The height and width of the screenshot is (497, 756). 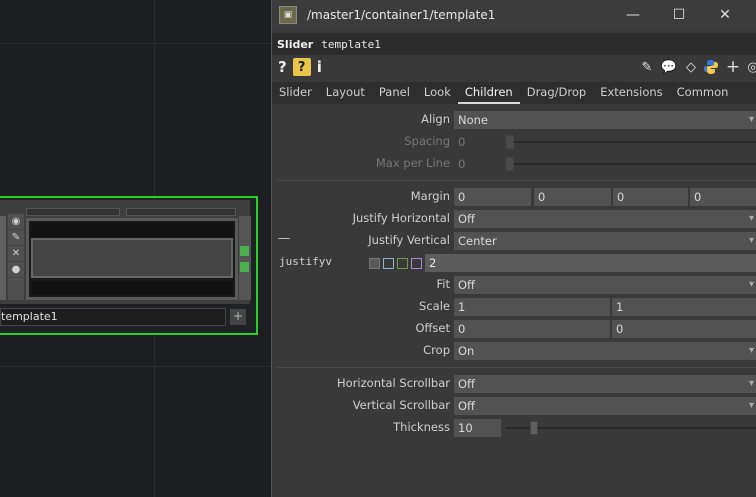 What do you see at coordinates (605, 351) in the screenshot?
I see `crop-menu: On` at bounding box center [605, 351].